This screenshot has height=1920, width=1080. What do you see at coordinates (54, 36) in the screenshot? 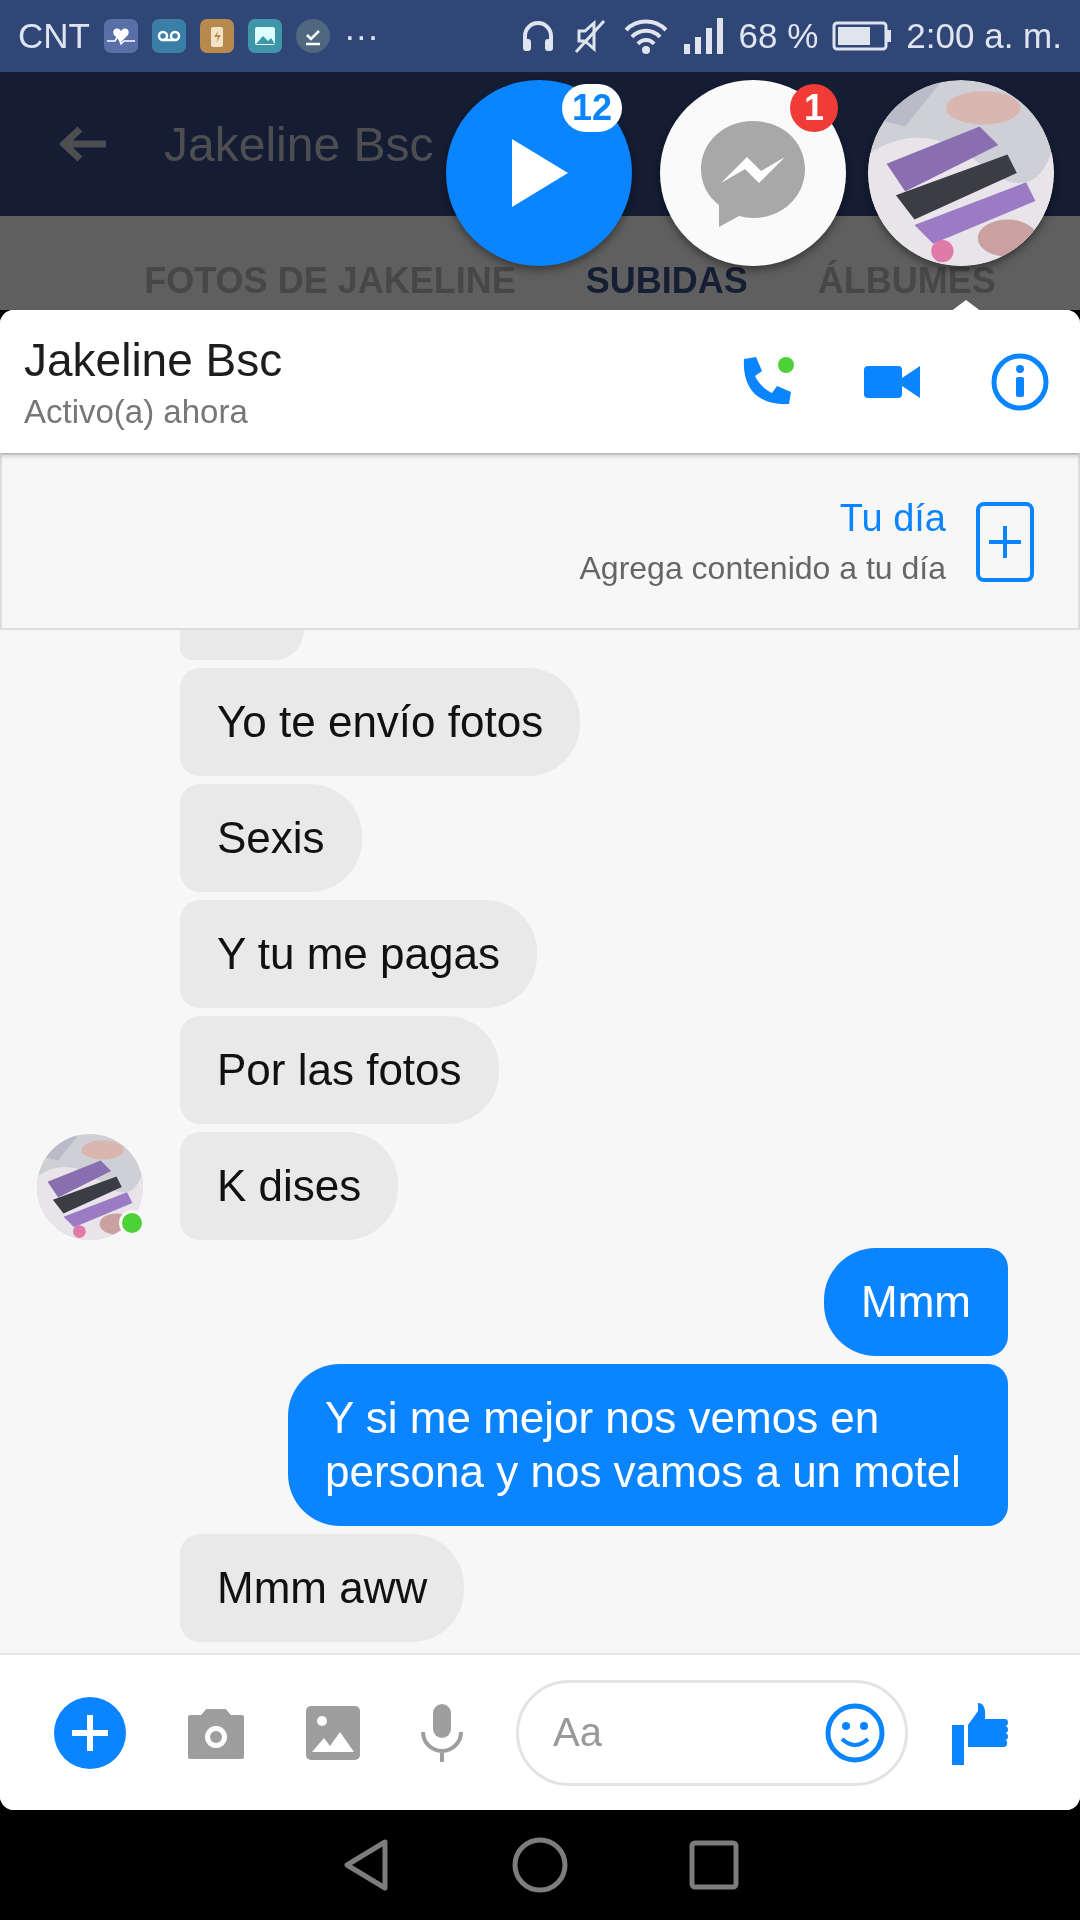
I see `carrier-name: CNT` at bounding box center [54, 36].